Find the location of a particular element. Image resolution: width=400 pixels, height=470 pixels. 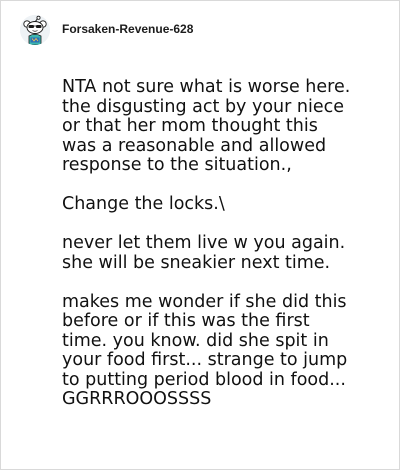

comment-header: Forsaken-Revenue-628 is located at coordinates (106, 30).